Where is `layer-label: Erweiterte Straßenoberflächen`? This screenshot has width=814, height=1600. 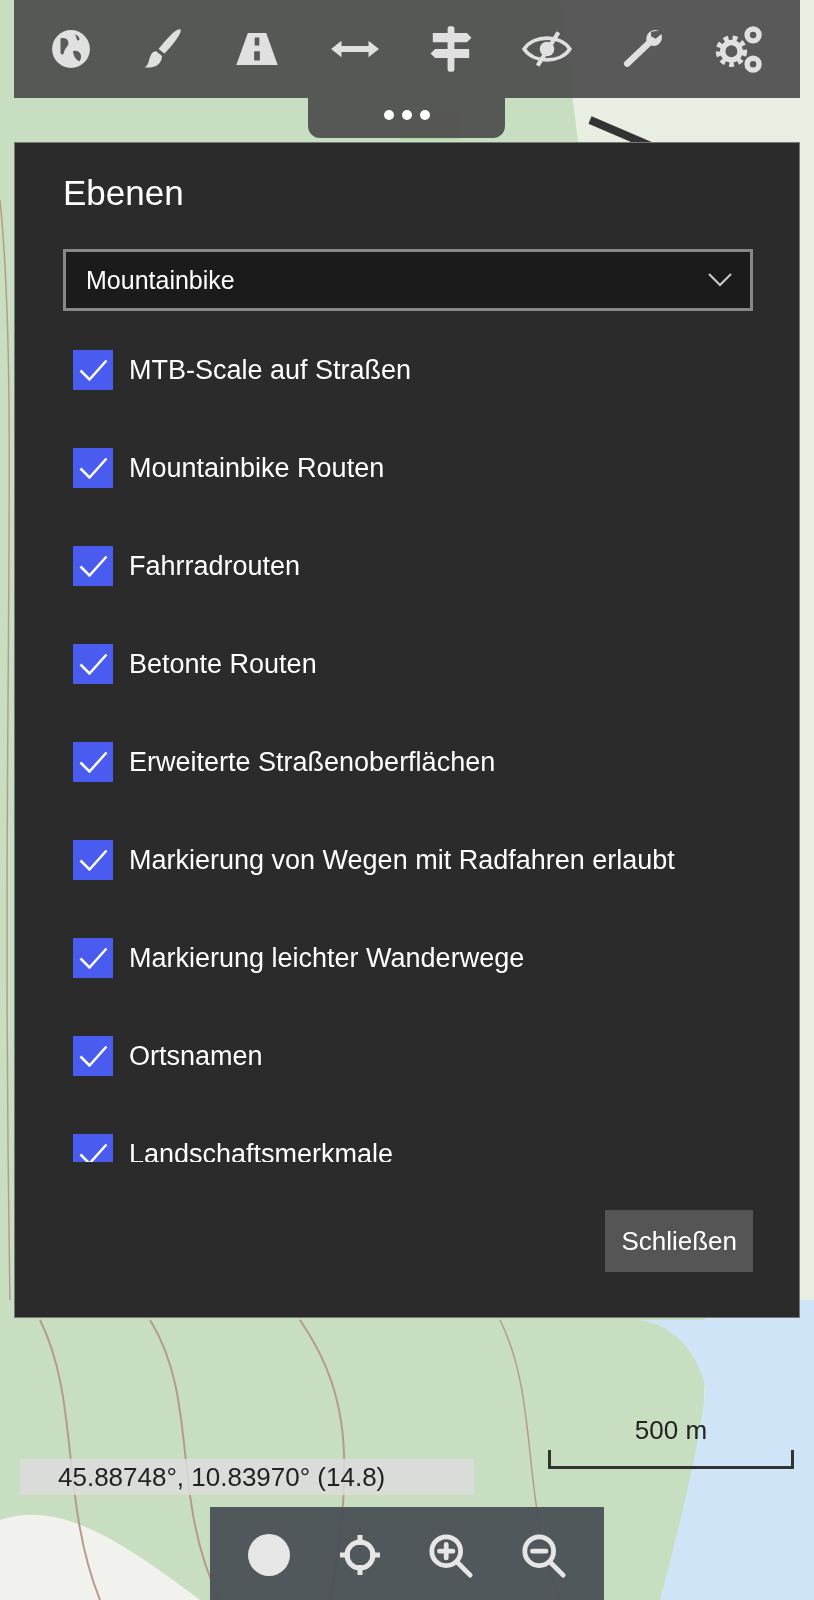
layer-label: Erweiterte Straßenoberflächen is located at coordinates (312, 762).